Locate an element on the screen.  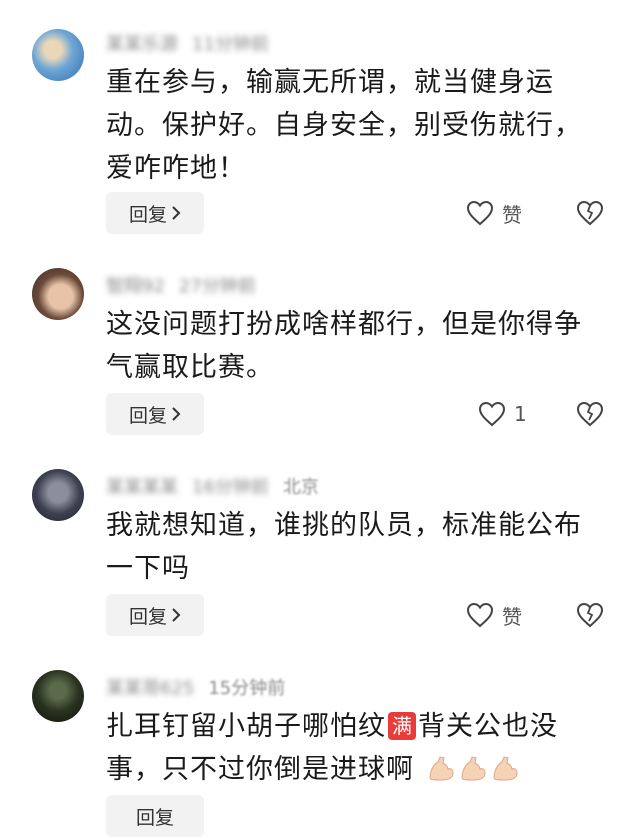
comment-meta: 某某某某 16分钟前 北京 is located at coordinates (212, 486).